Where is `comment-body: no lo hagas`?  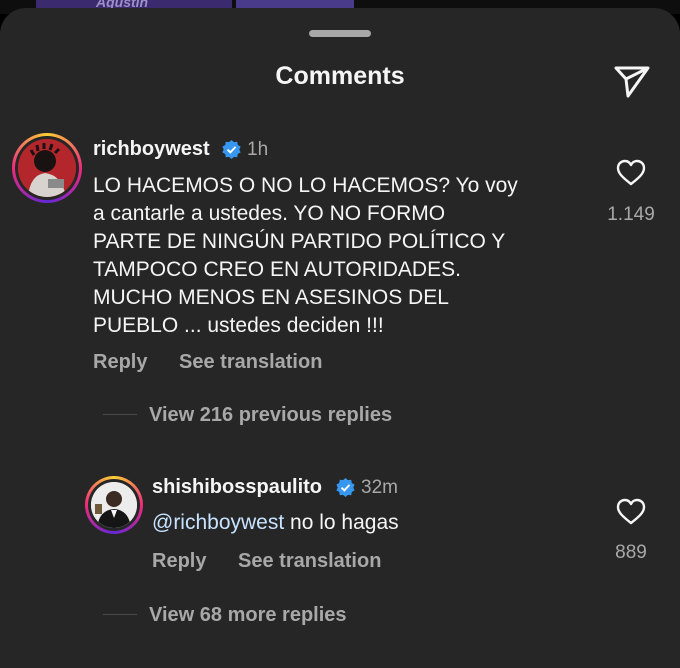
comment-body: no lo hagas is located at coordinates (341, 522).